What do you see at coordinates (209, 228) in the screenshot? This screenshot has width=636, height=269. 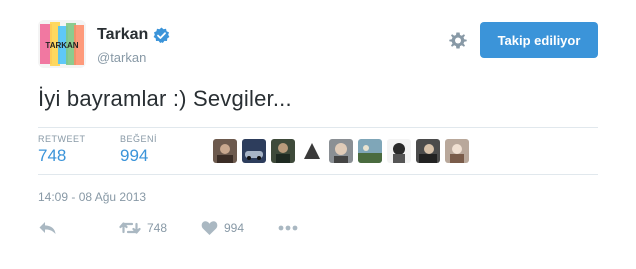 I see `heart-icon` at bounding box center [209, 228].